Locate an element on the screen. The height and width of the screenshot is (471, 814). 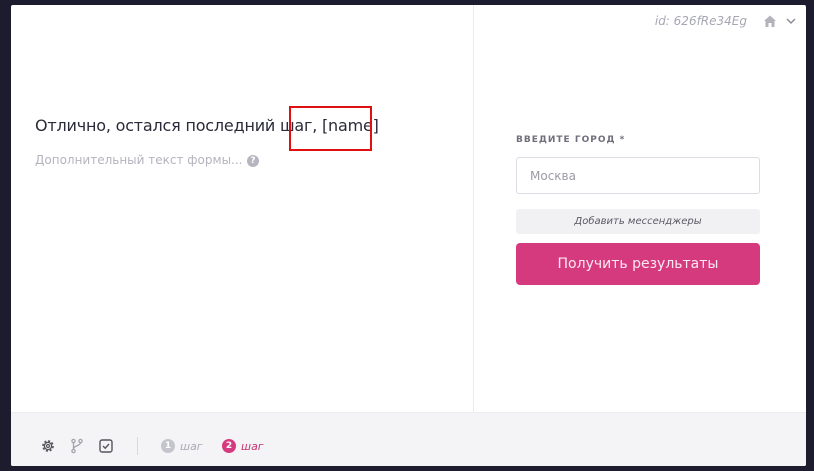
gear-icon is located at coordinates (48, 446).